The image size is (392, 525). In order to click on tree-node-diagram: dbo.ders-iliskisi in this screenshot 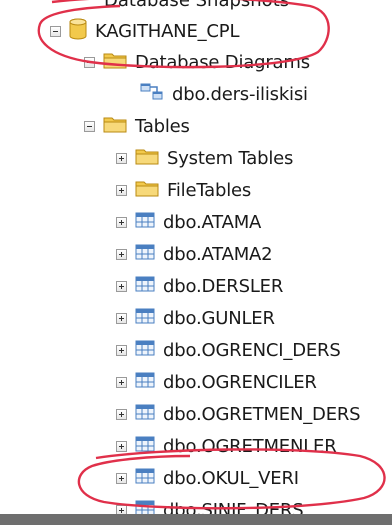, I will do `click(224, 94)`.